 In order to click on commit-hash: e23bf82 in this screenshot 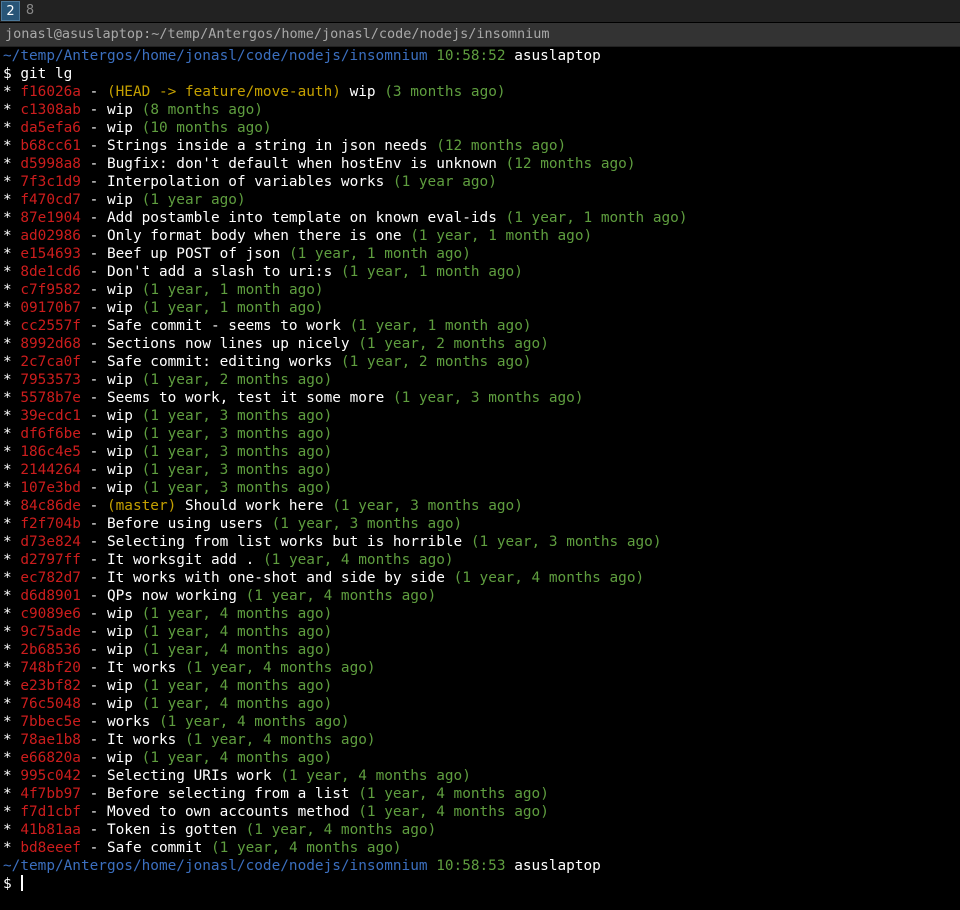, I will do `click(50, 686)`.